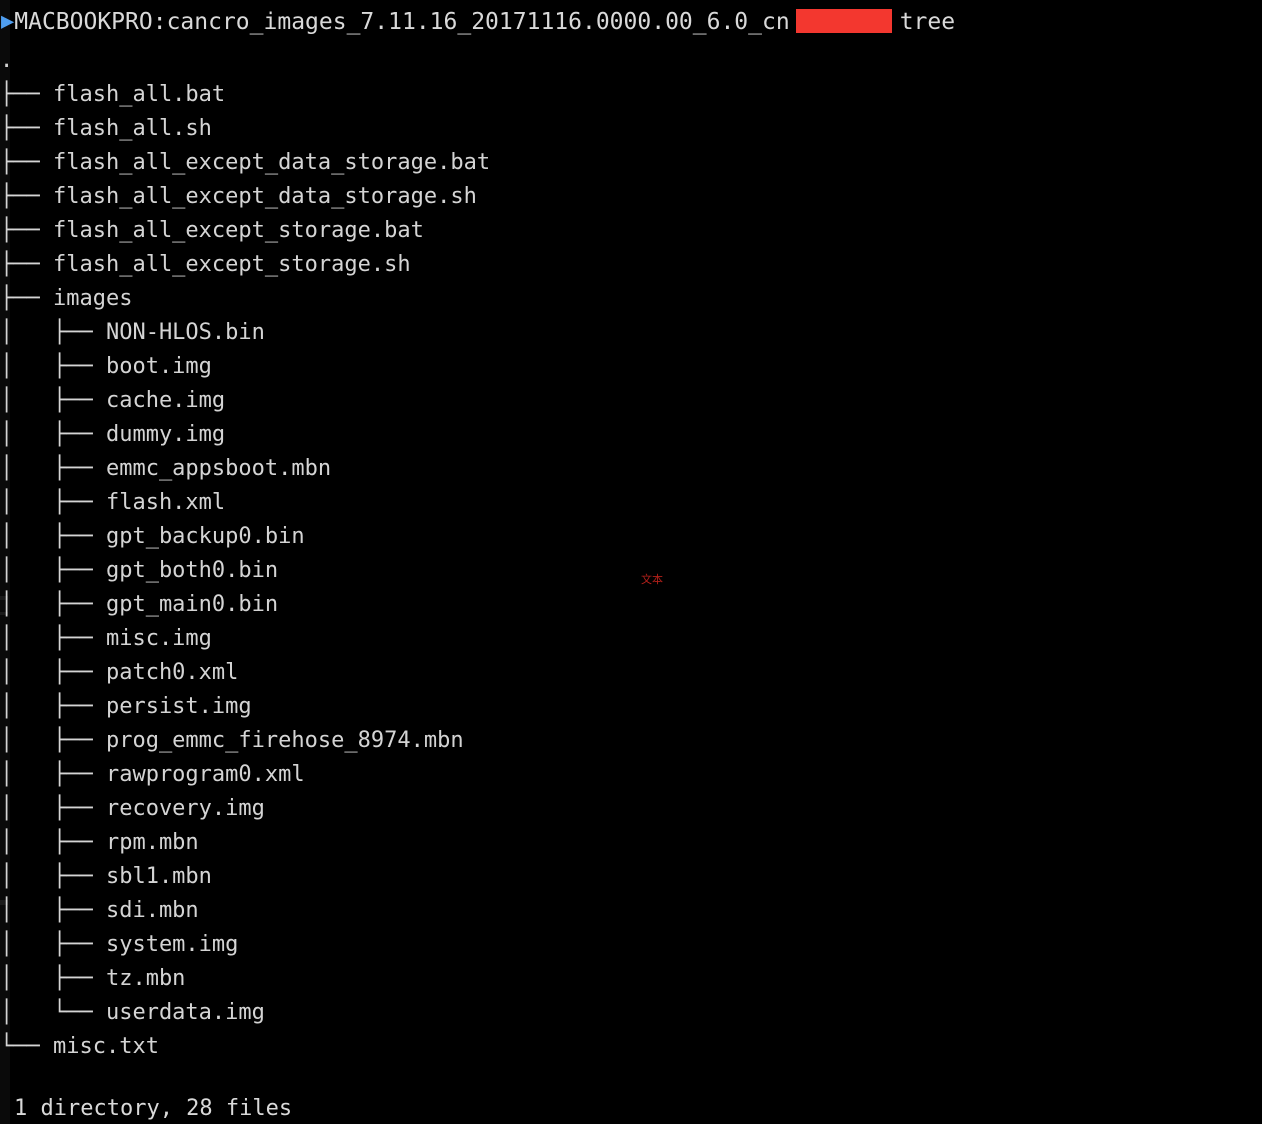 Image resolution: width=1262 pixels, height=1124 pixels. What do you see at coordinates (106, 366) in the screenshot?
I see `tree-entry: │ ├── boot.img` at bounding box center [106, 366].